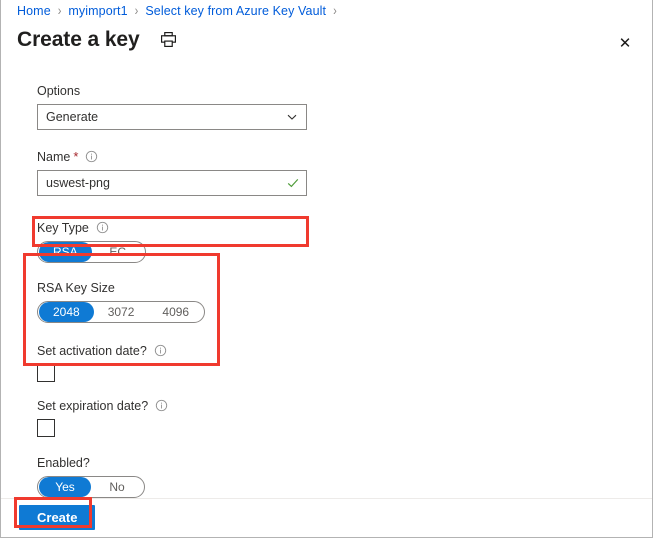 The height and width of the screenshot is (538, 653). I want to click on options-label: Options, so click(59, 90).